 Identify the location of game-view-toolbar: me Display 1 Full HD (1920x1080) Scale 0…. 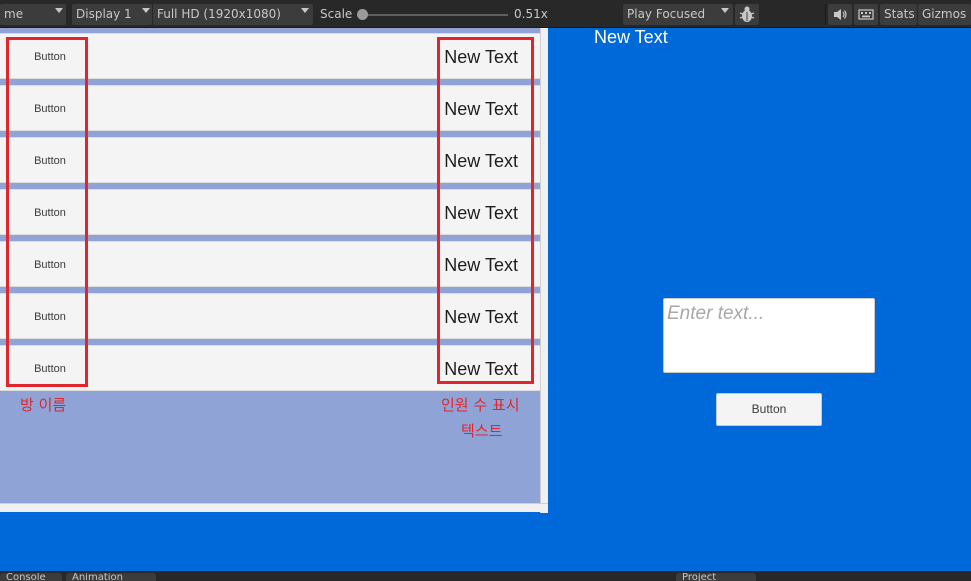
(485, 14).